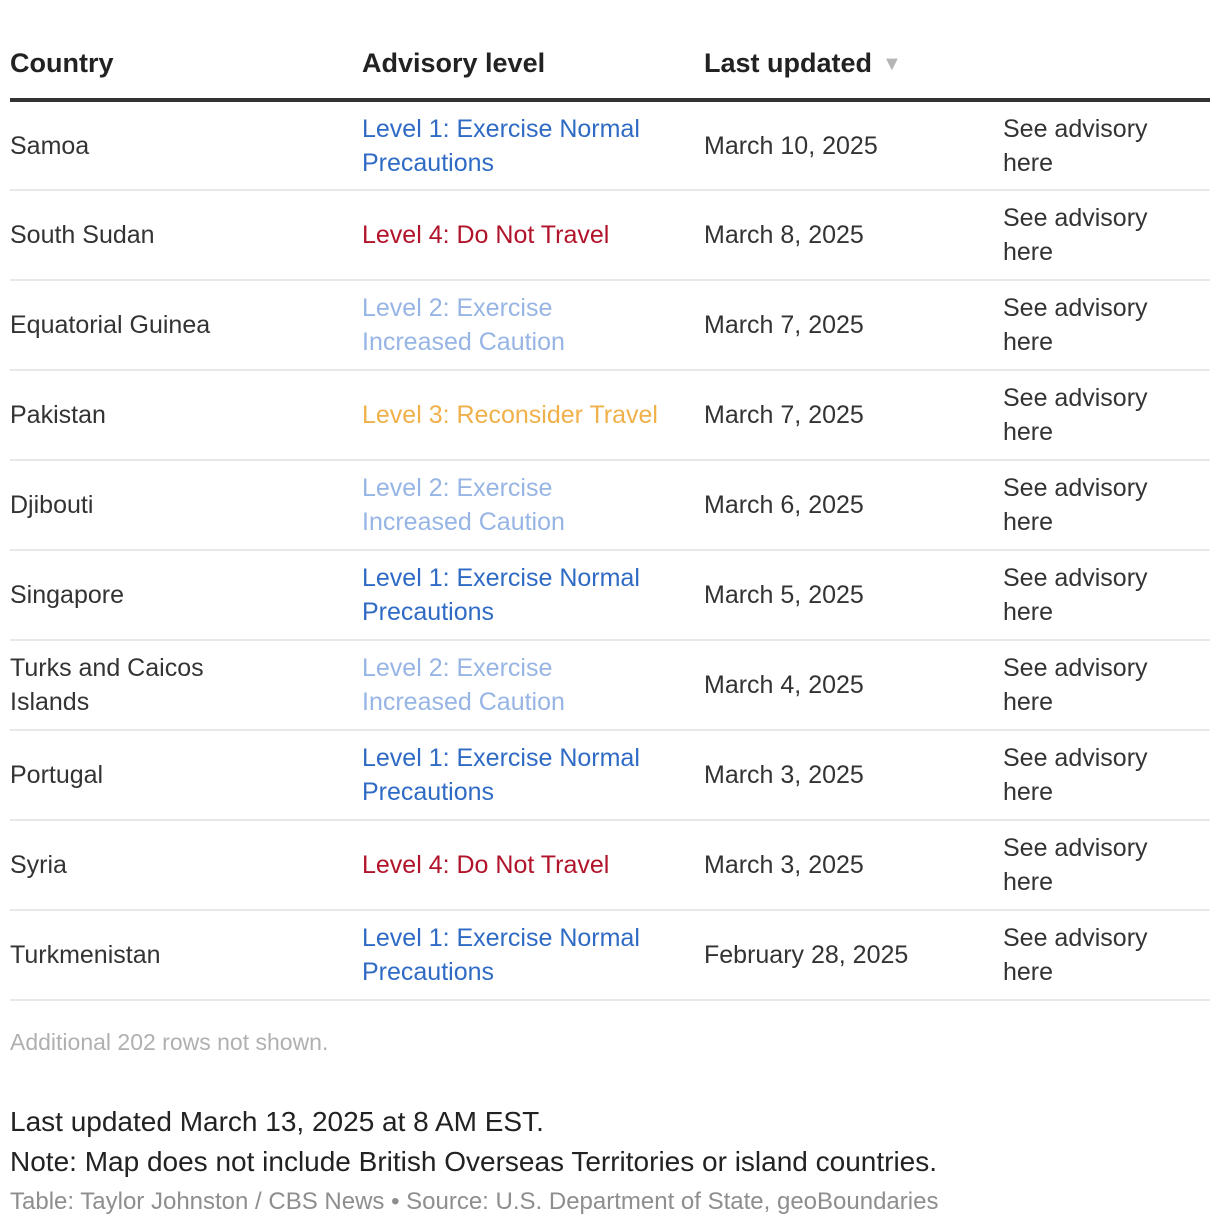 Image resolution: width=1220 pixels, height=1228 pixels. I want to click on header-country: Country, so click(186, 51).